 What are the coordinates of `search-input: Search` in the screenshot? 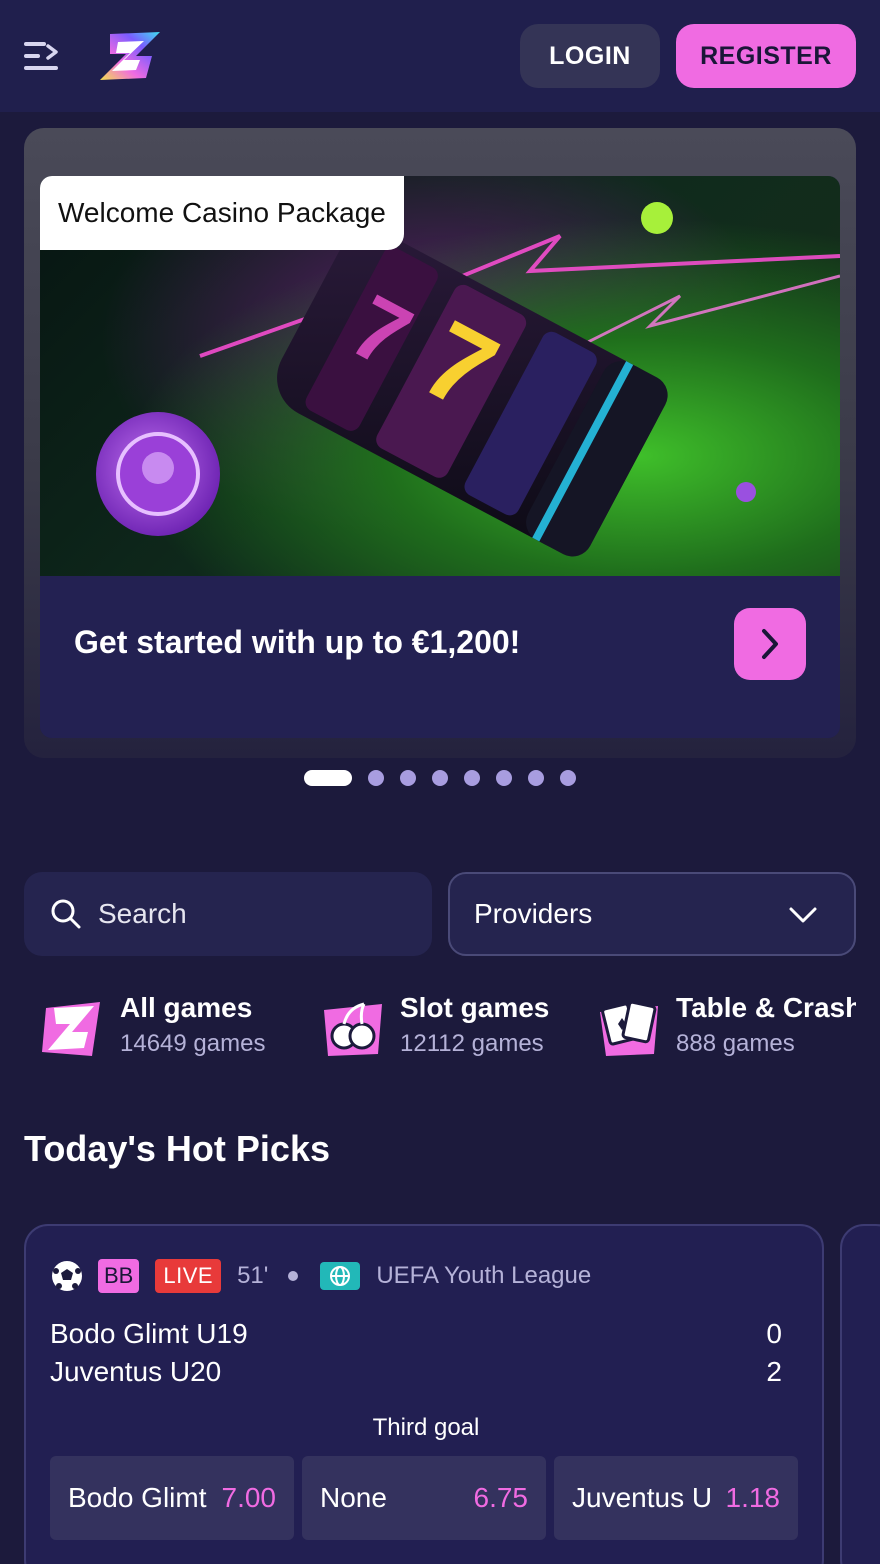 It's located at (228, 914).